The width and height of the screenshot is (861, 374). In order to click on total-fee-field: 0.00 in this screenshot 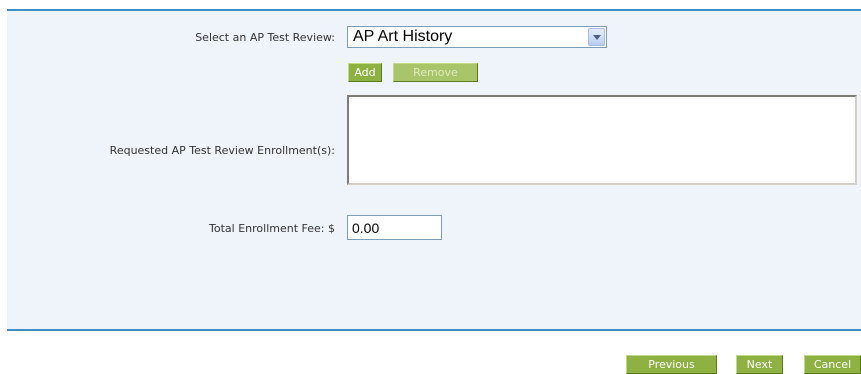, I will do `click(394, 227)`.